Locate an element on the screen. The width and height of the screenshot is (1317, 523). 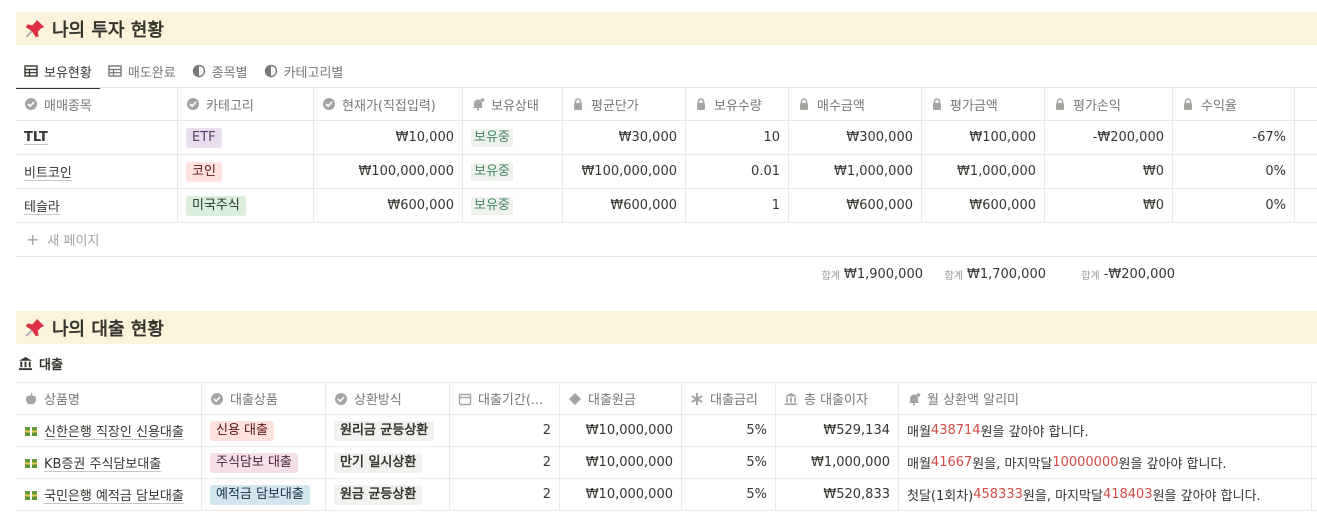
quantity: 1 is located at coordinates (737, 205).